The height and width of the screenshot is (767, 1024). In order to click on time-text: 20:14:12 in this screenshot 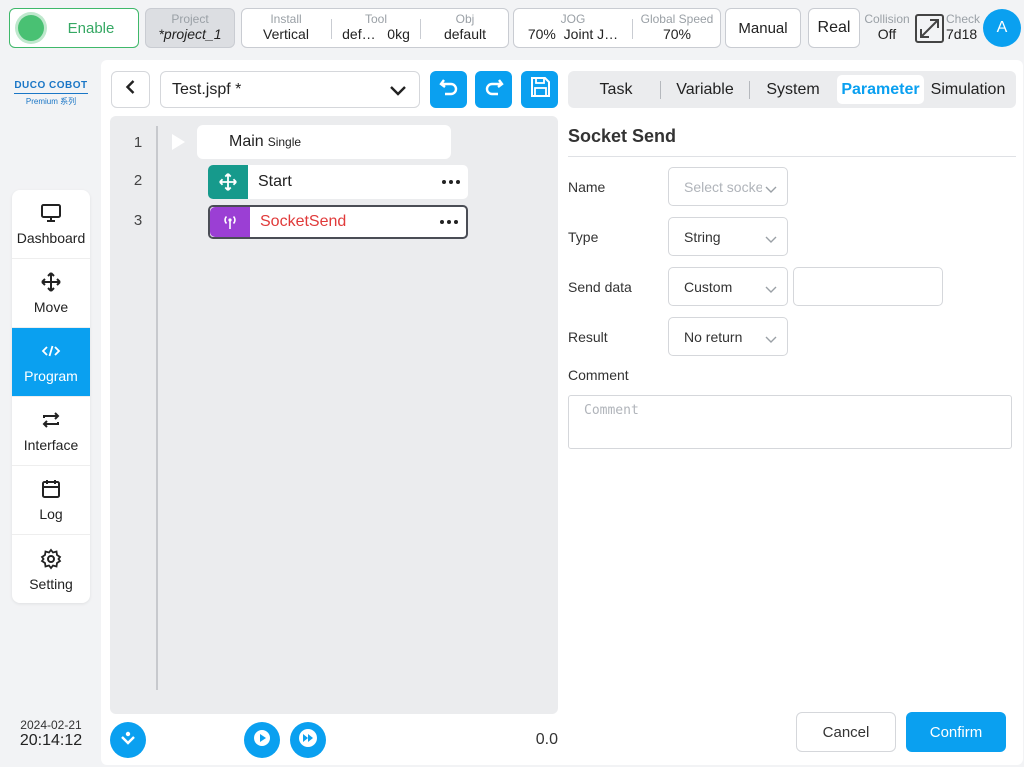, I will do `click(51, 740)`.